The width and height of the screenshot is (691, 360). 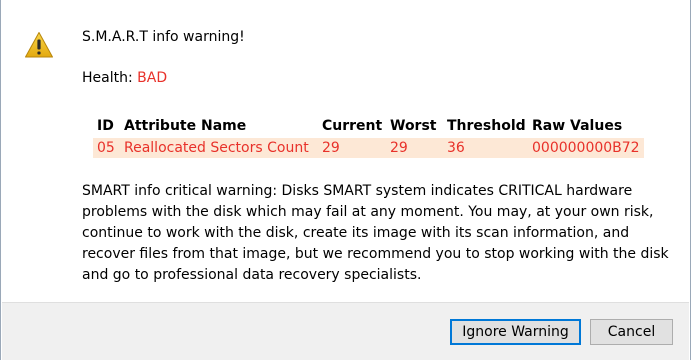 What do you see at coordinates (356, 148) in the screenshot?
I see `cell-current: 29` at bounding box center [356, 148].